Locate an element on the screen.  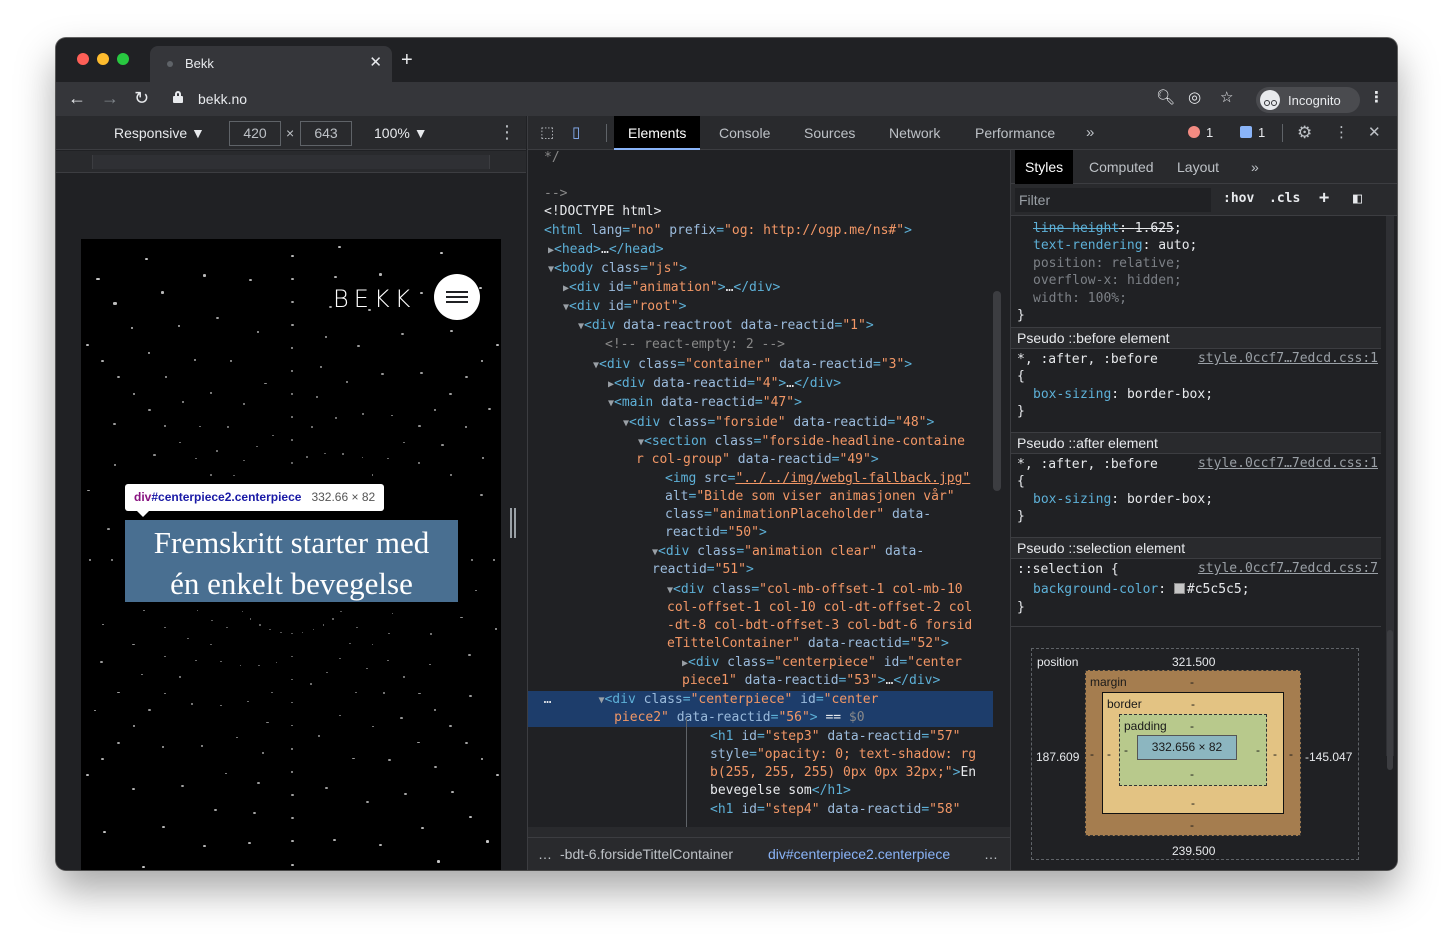
settings-gear-icon: ⚙ is located at coordinates (1304, 132).